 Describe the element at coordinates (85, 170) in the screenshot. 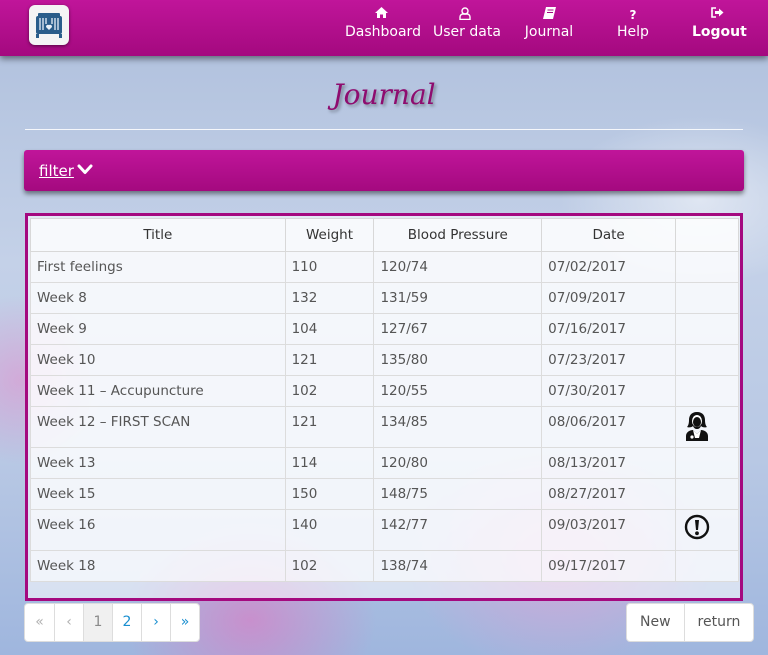

I see `chevron-down-icon` at that location.